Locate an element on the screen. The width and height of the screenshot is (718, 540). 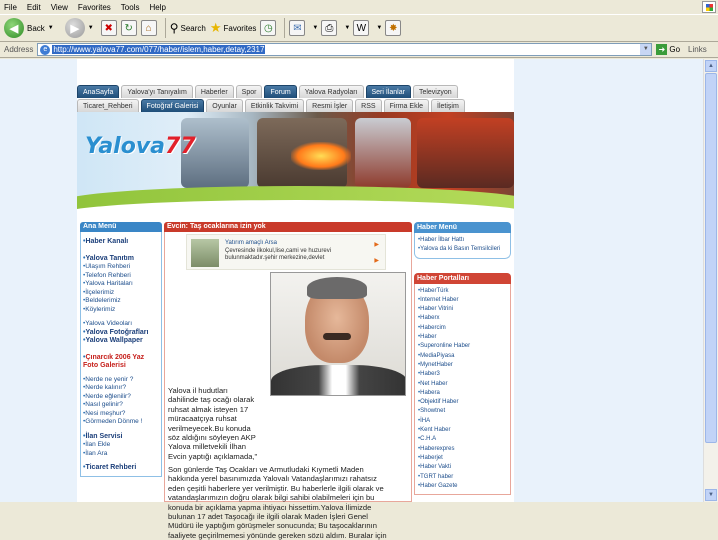
haber-kanali-link: Haber Kanalı is located at coordinates (121, 242).